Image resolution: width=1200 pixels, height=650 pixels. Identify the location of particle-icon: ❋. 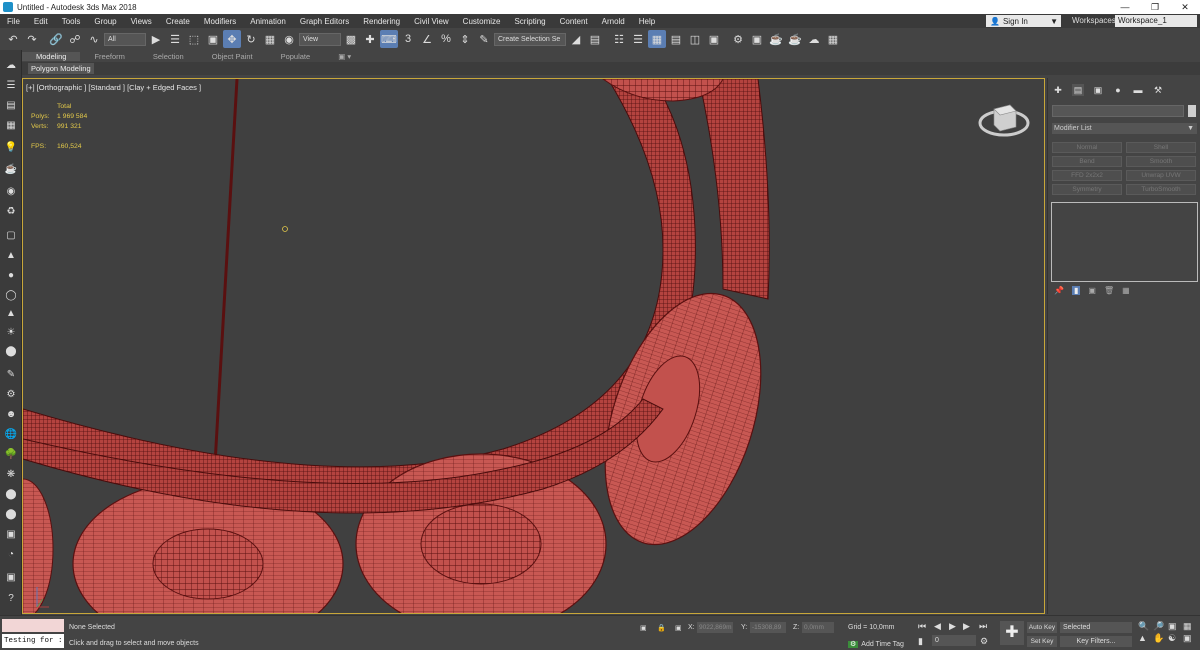
(11, 474).